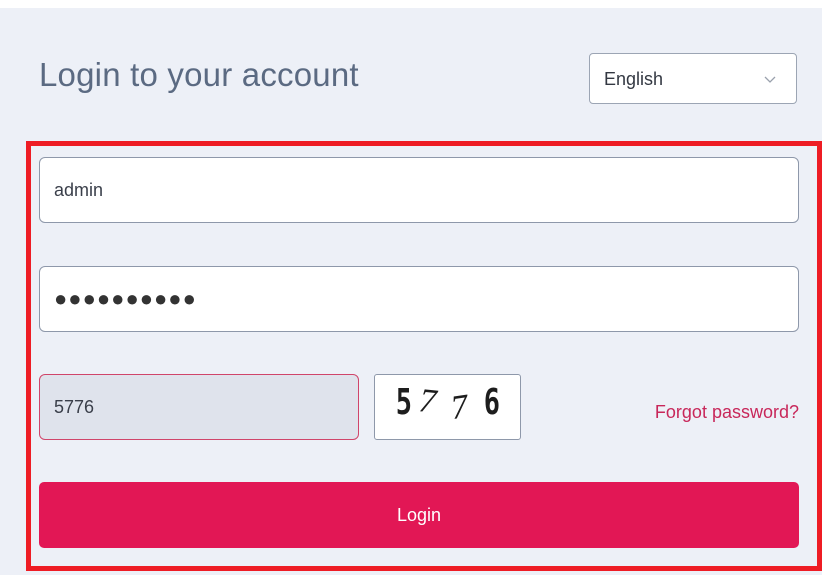 Image resolution: width=830 pixels, height=575 pixels. I want to click on language-select-value: English, so click(634, 79).